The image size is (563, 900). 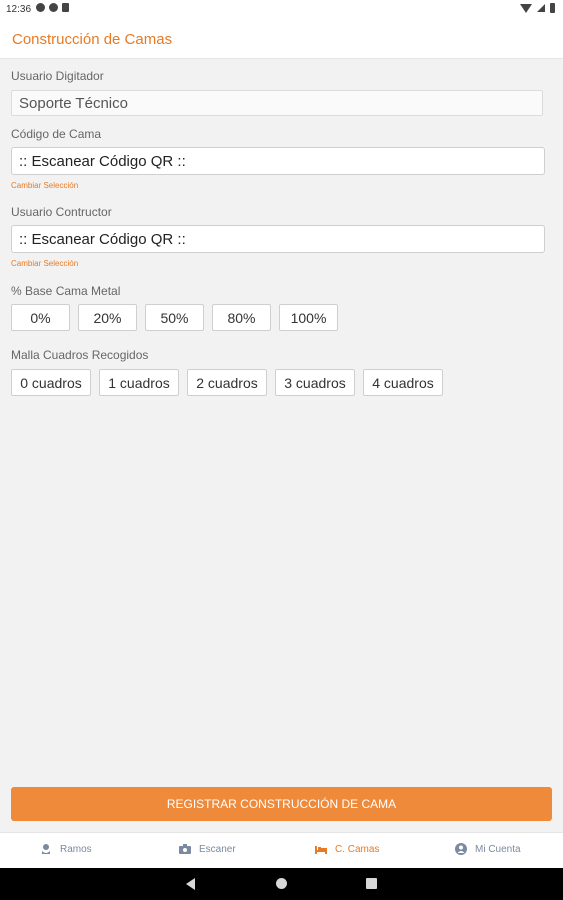 What do you see at coordinates (308, 317) in the screenshot?
I see `base-cama-option-100: 100%` at bounding box center [308, 317].